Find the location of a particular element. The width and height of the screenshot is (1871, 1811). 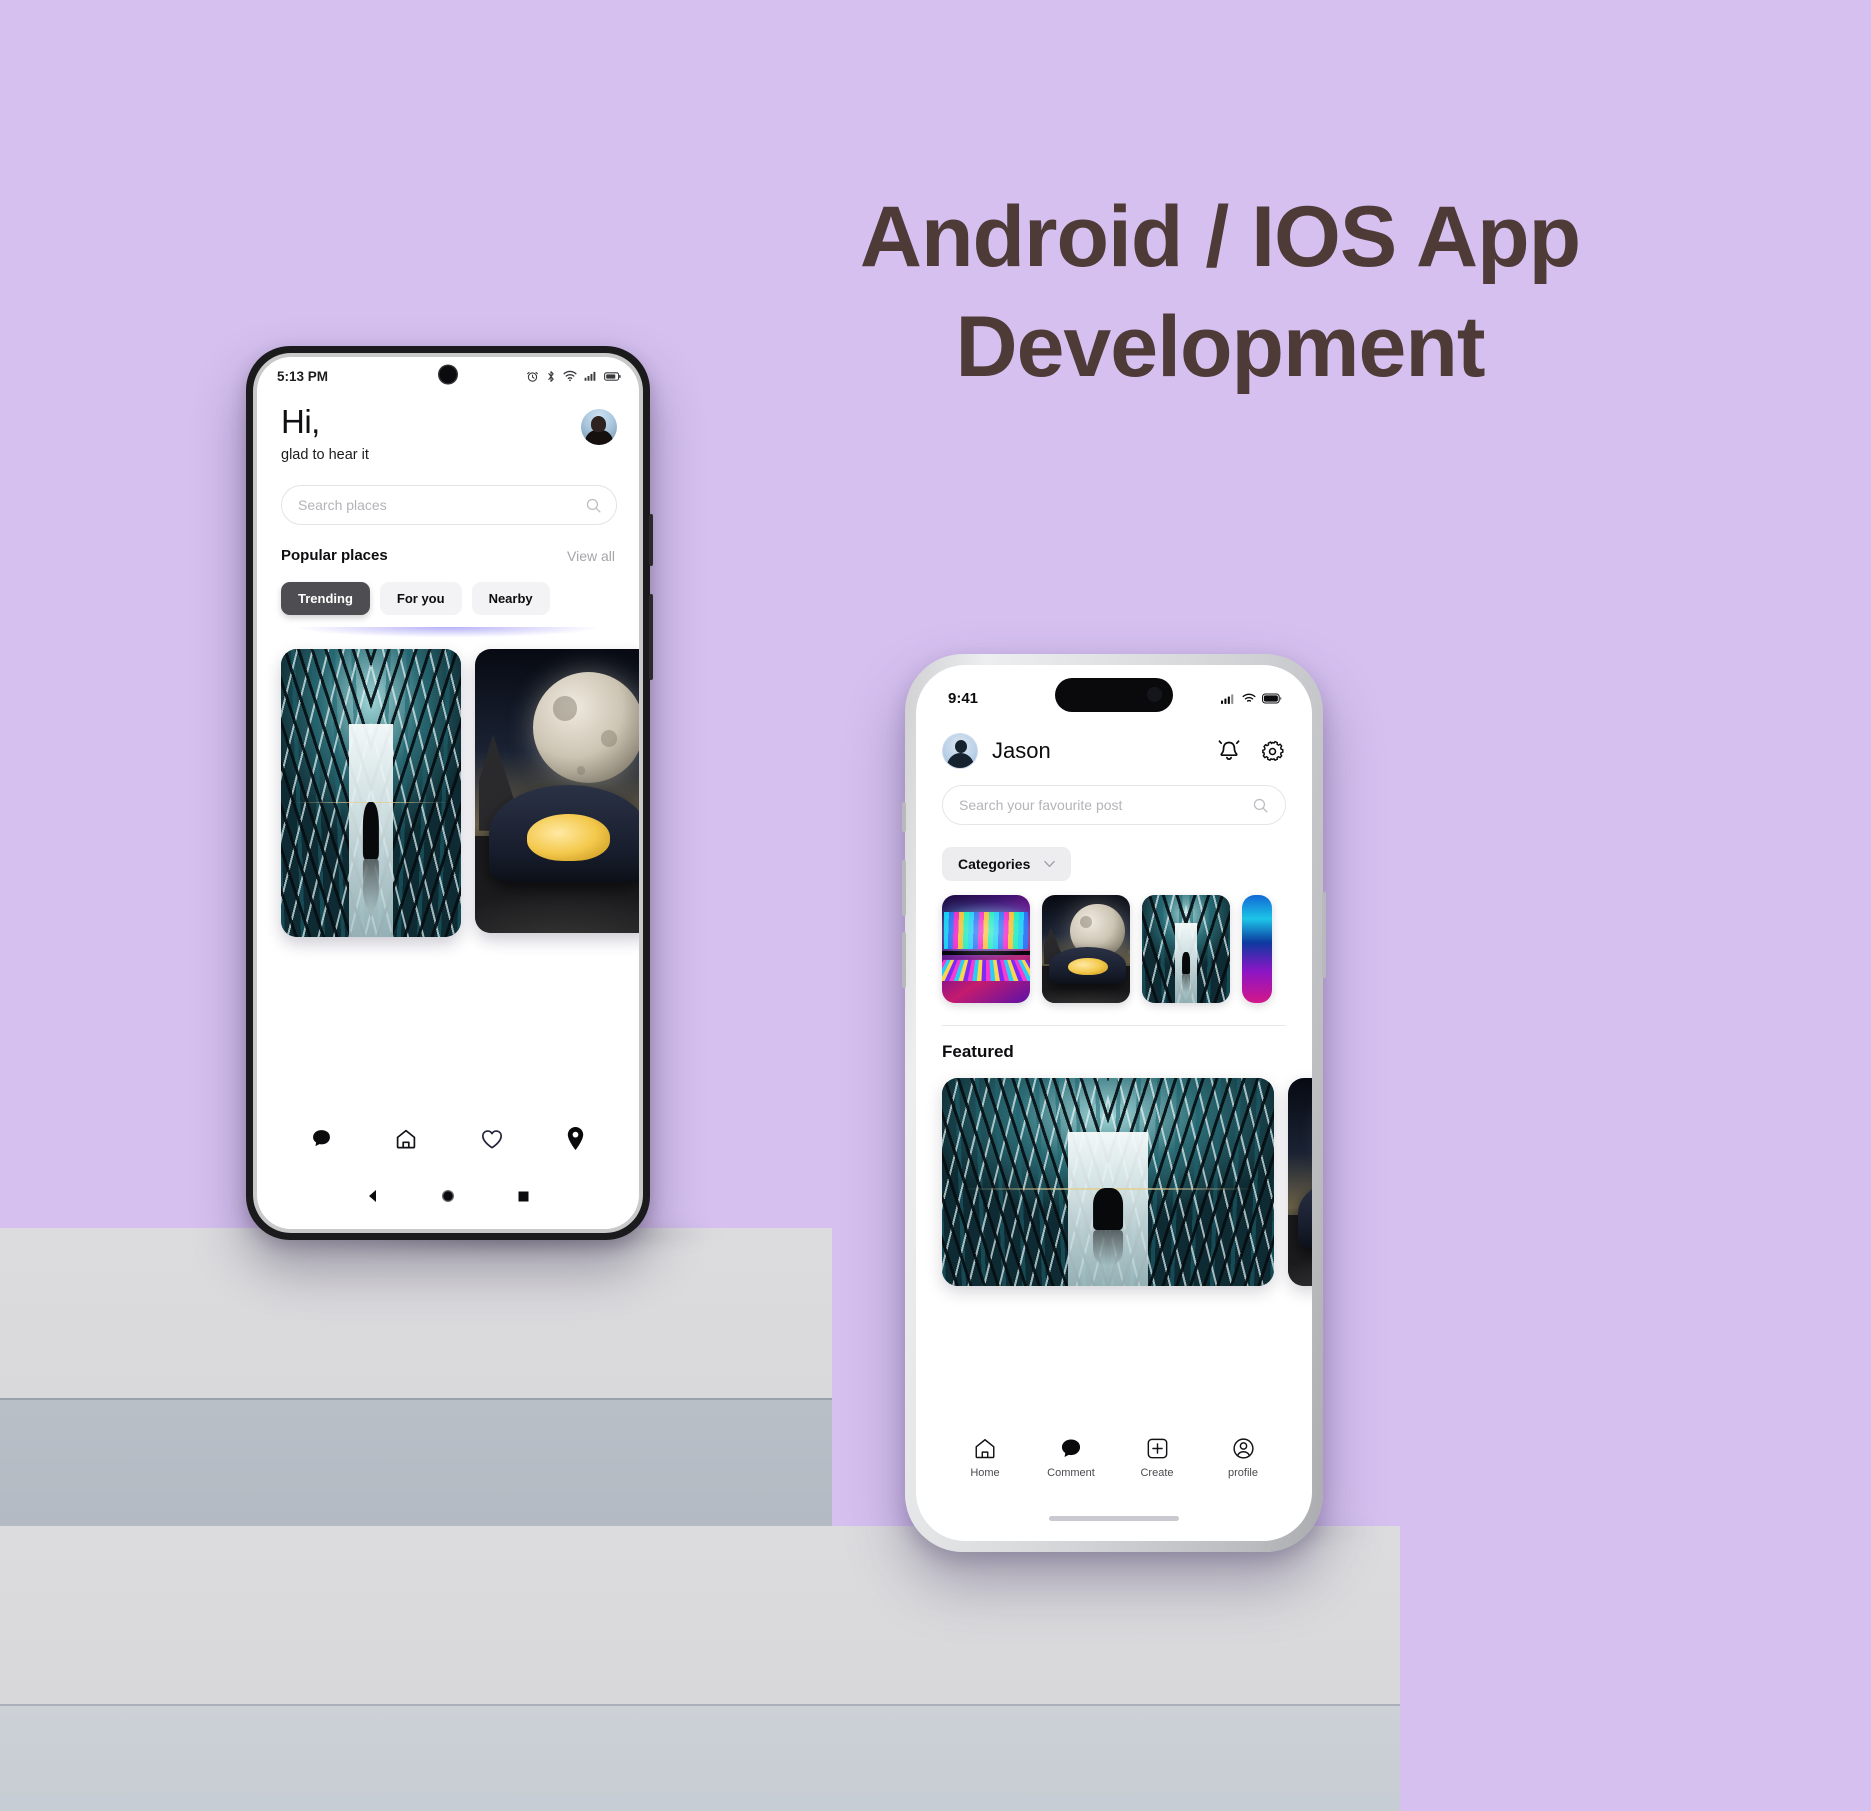

tab-trending: Trending is located at coordinates (325, 598).